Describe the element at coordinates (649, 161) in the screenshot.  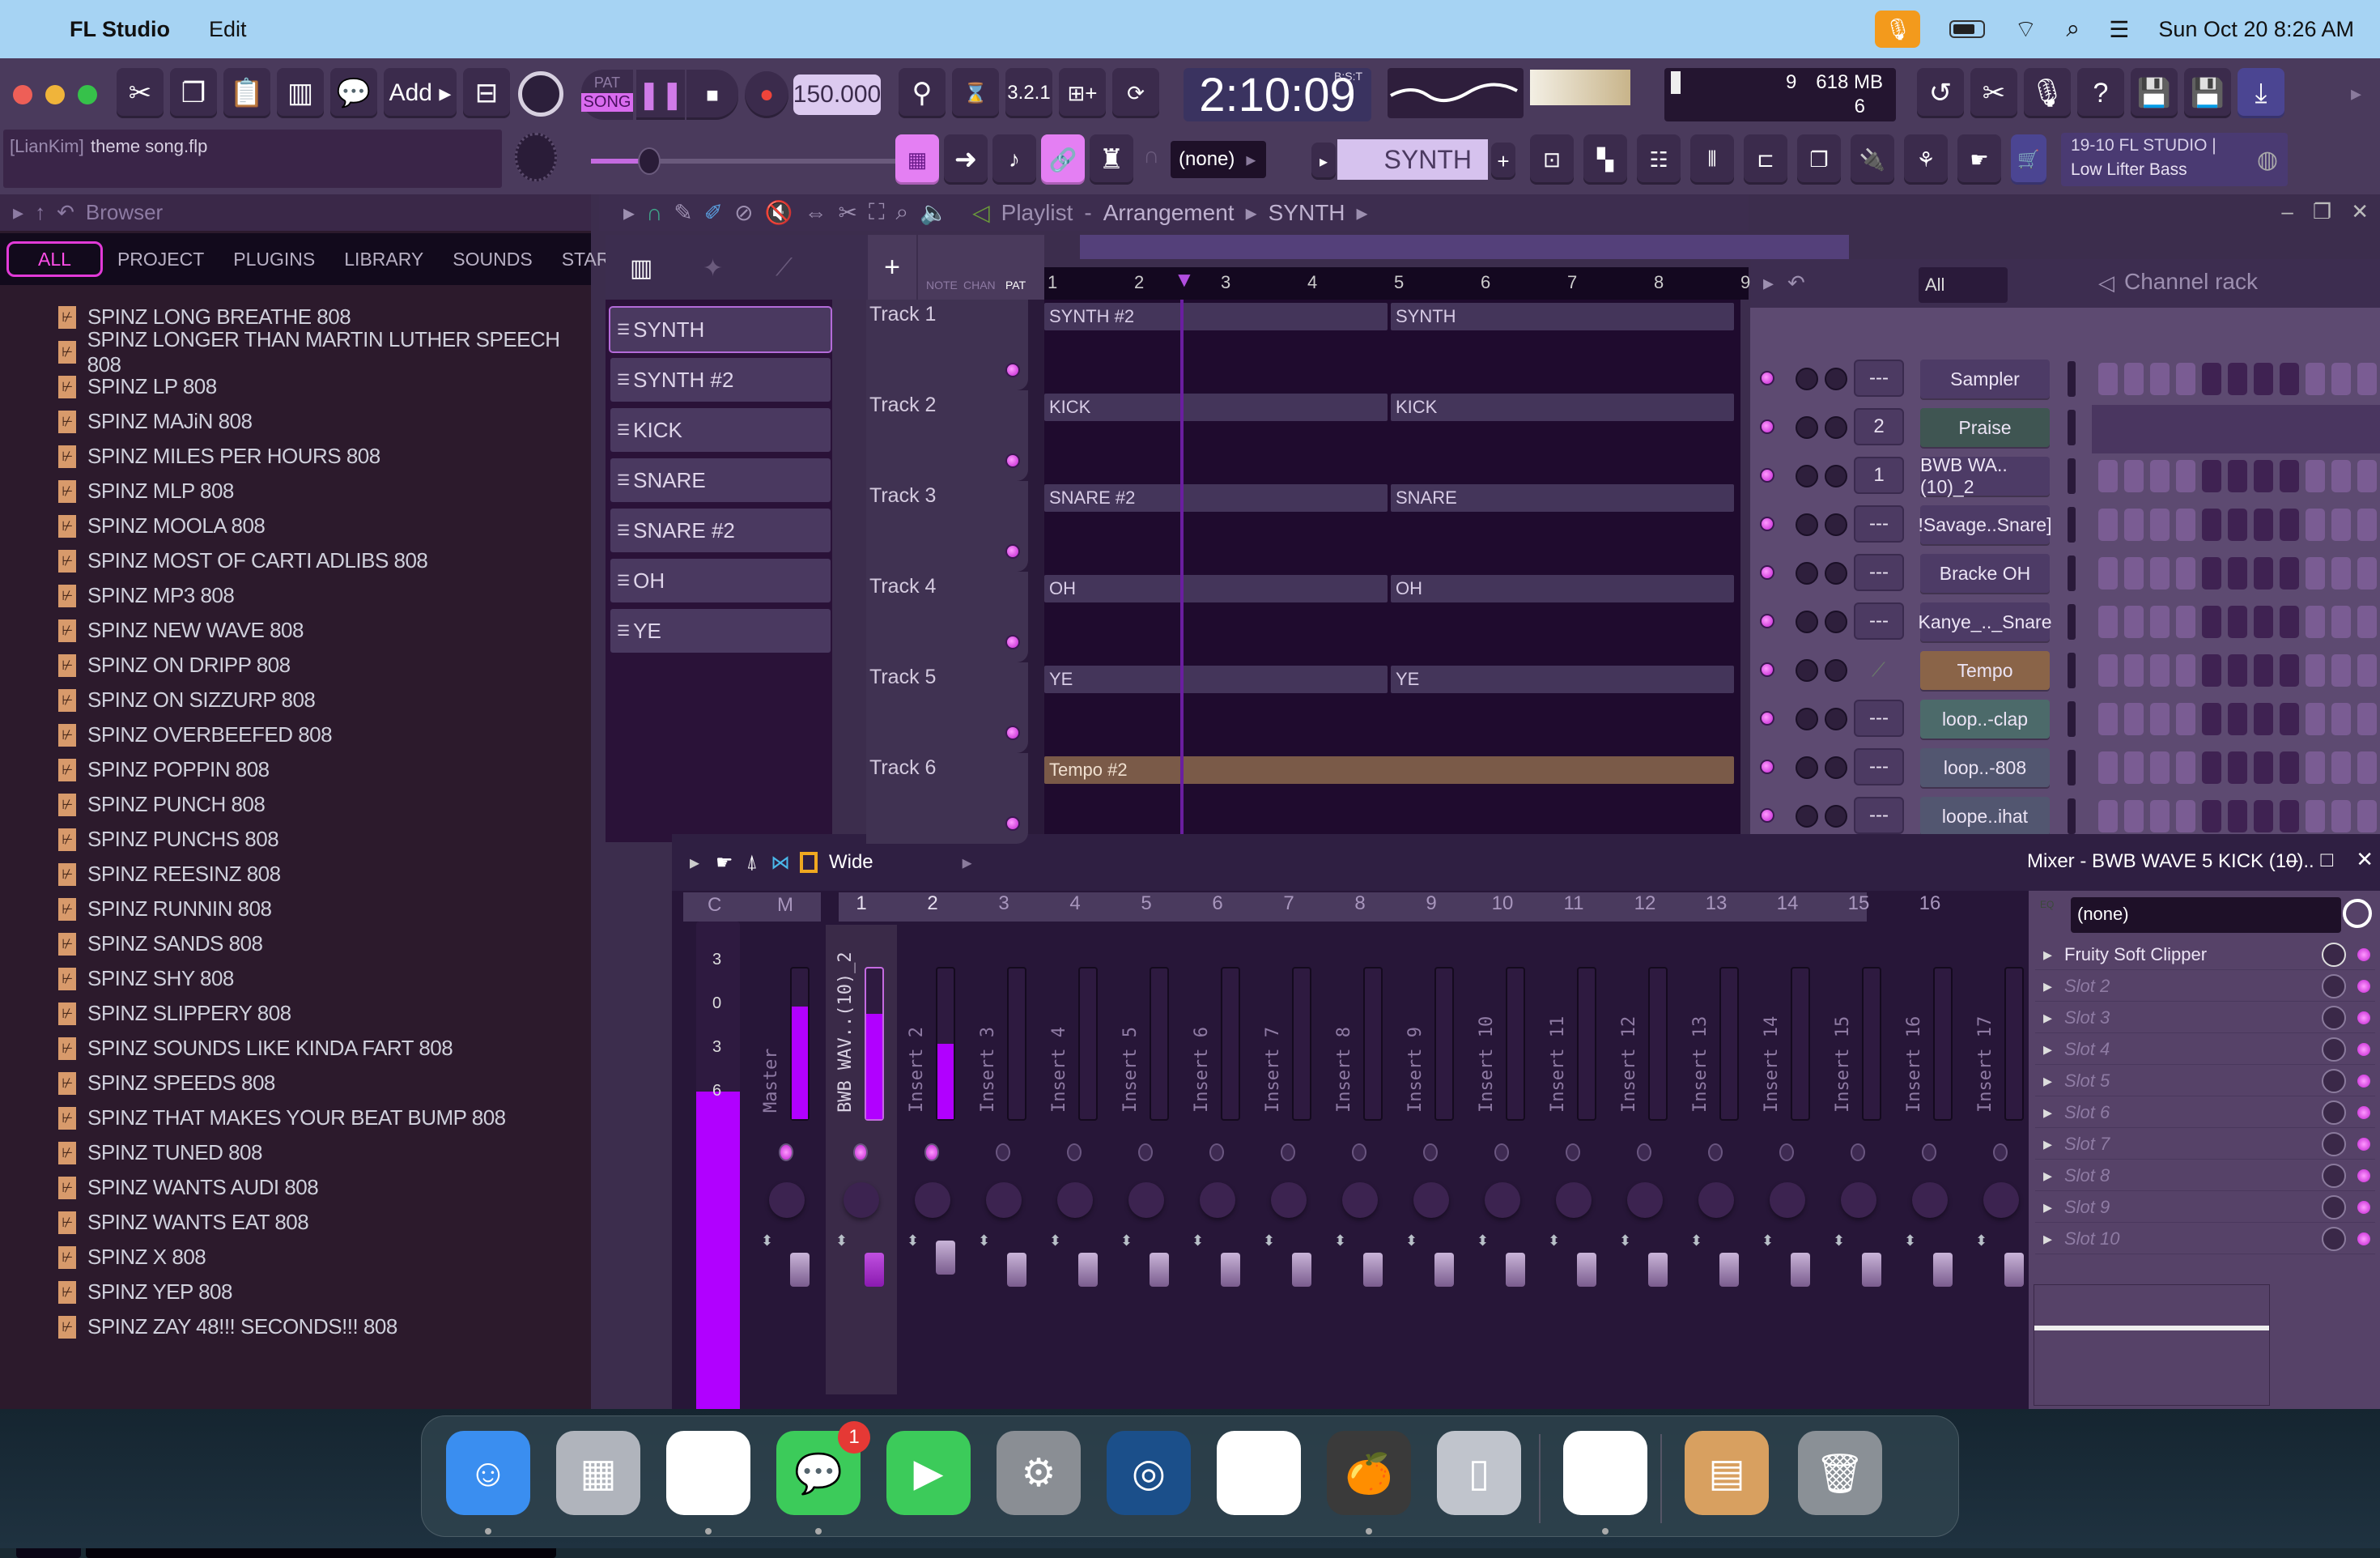
I see `slider-thumb` at that location.